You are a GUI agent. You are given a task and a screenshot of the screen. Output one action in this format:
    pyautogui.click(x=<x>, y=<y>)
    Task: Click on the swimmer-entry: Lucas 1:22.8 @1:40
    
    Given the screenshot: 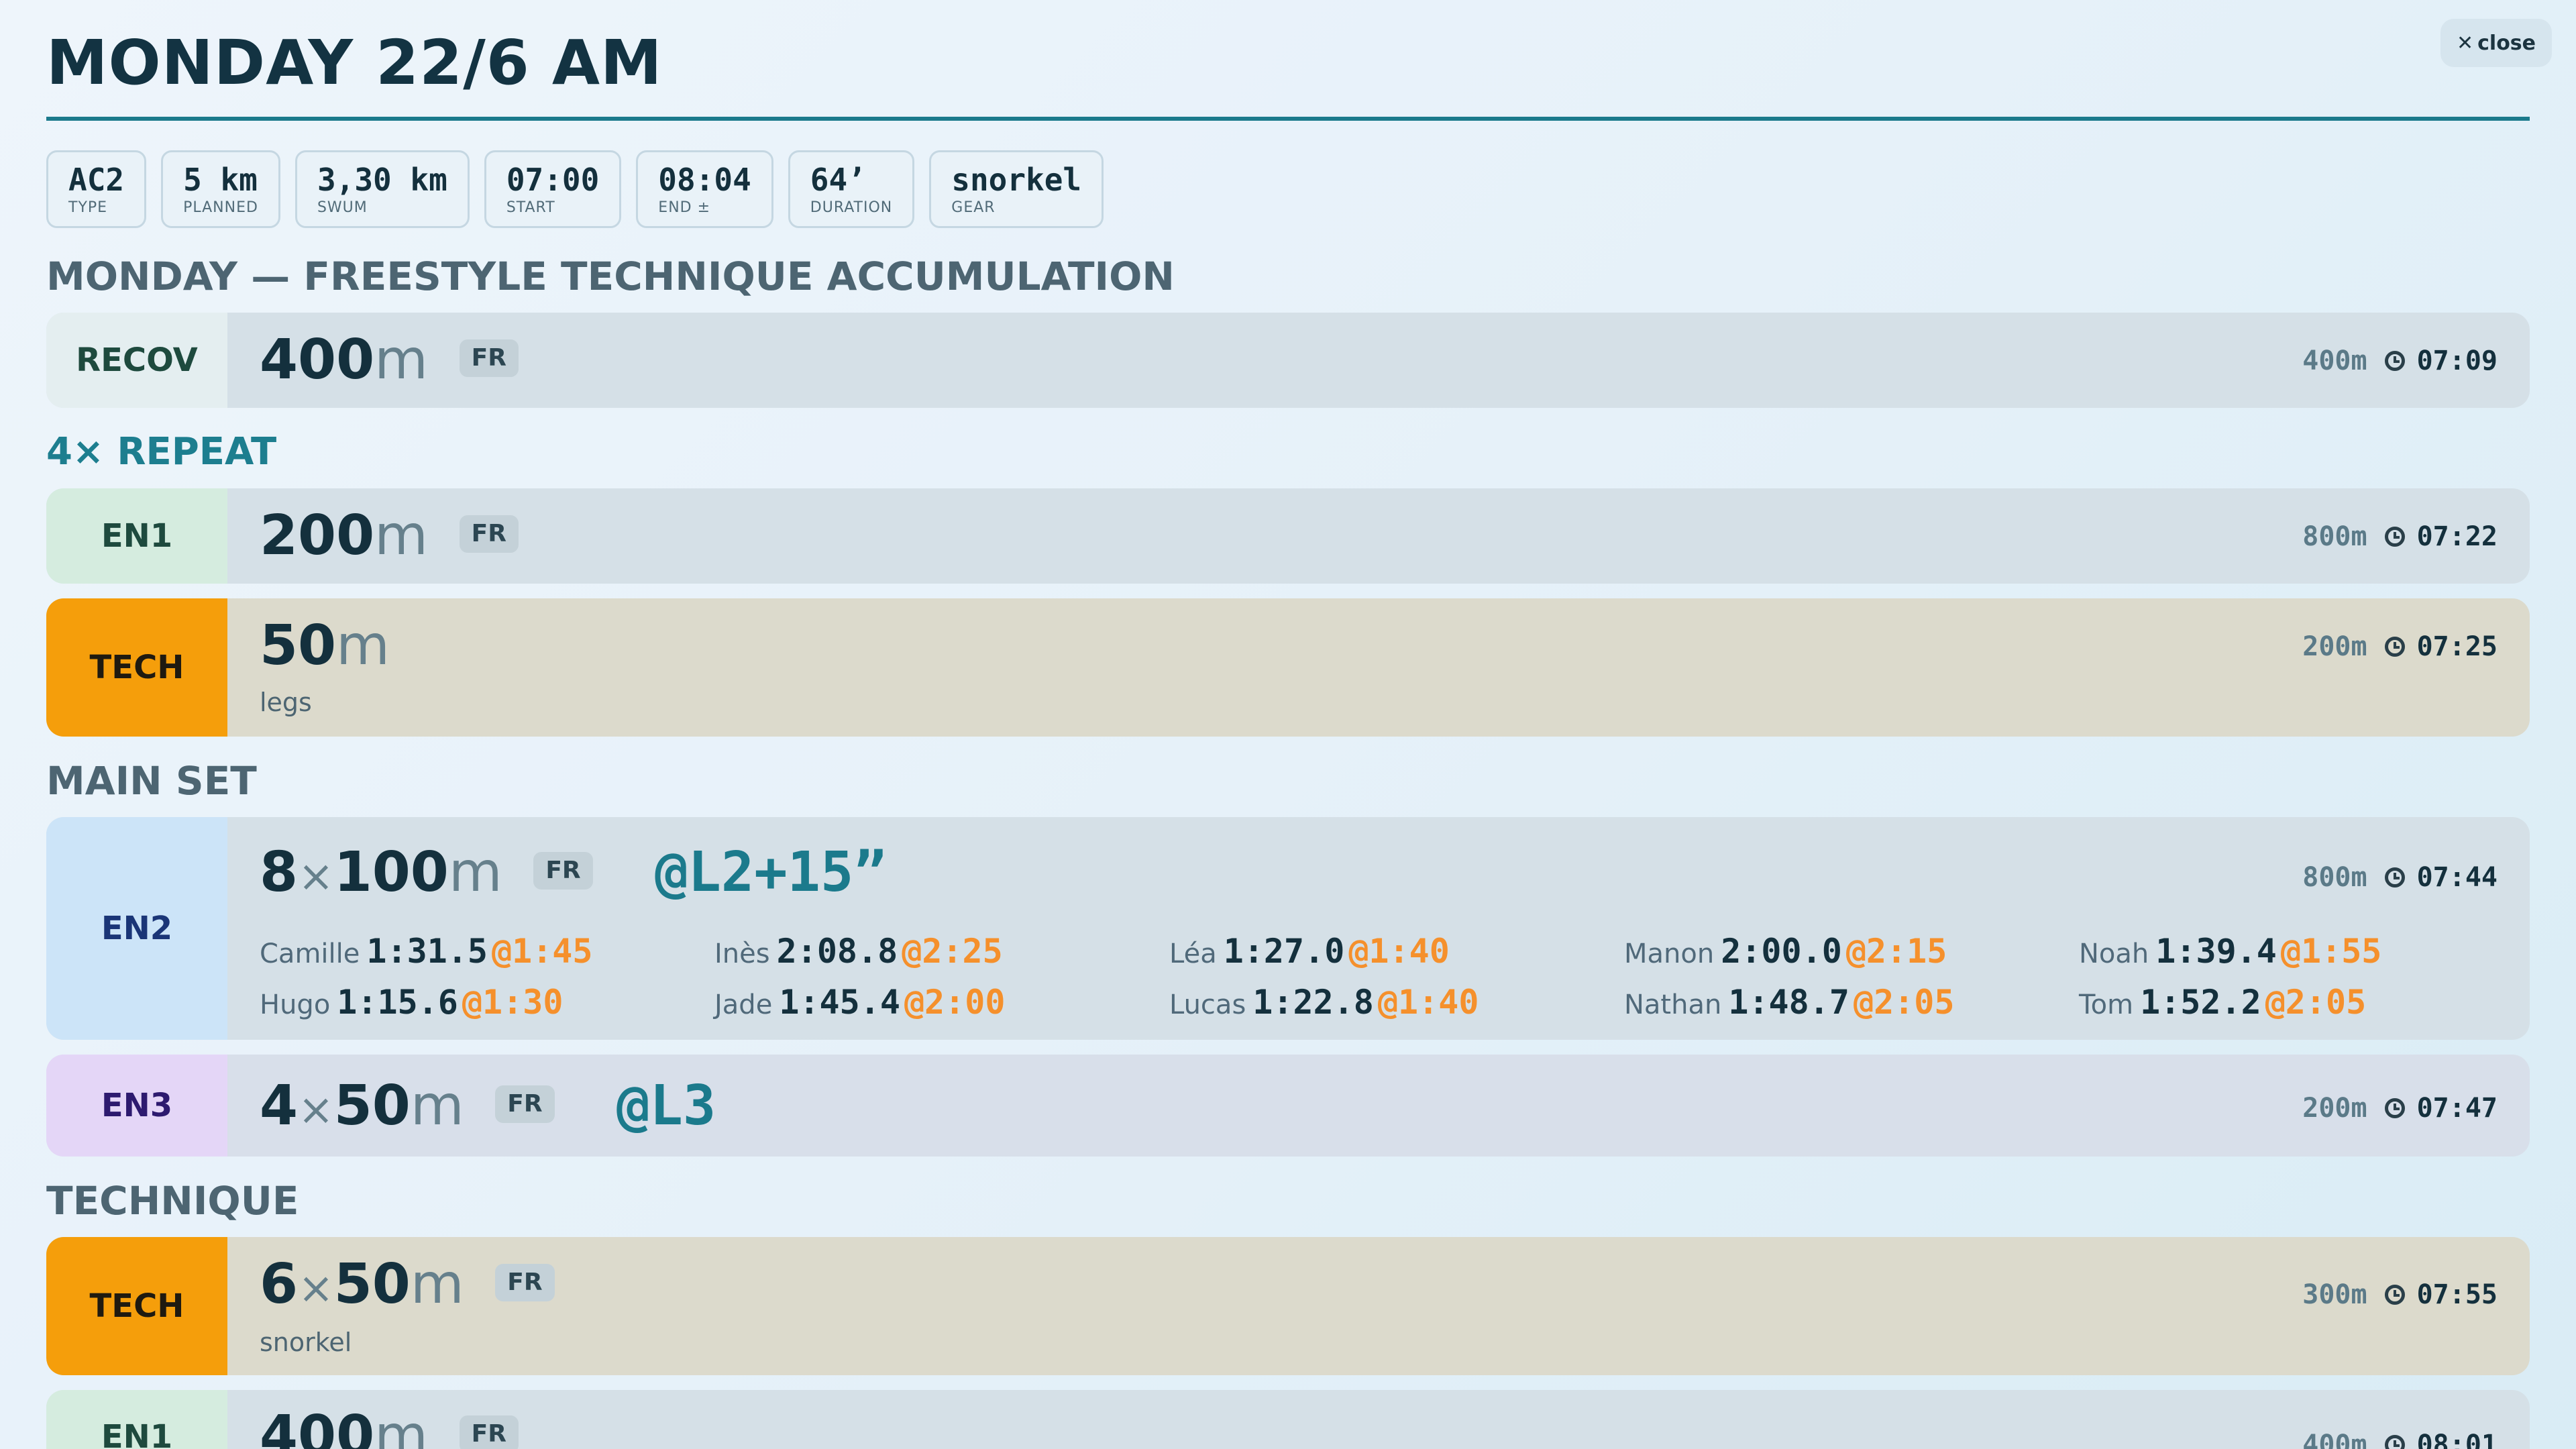 What is the action you would take?
    pyautogui.click(x=1396, y=1003)
    